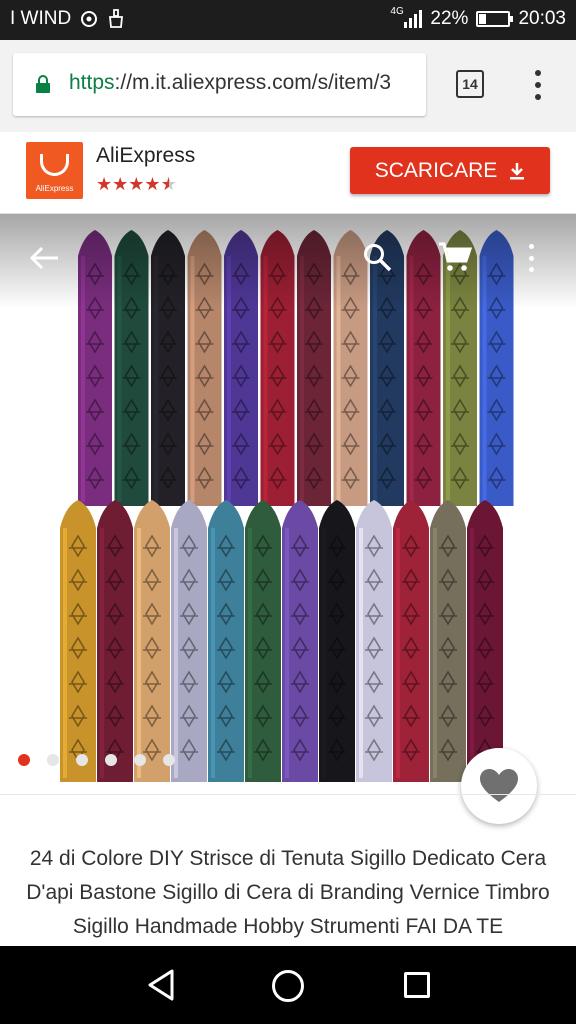 The height and width of the screenshot is (1024, 576). I want to click on url-path: ://m.it.aliexpress.com/s/item/3, so click(253, 82).